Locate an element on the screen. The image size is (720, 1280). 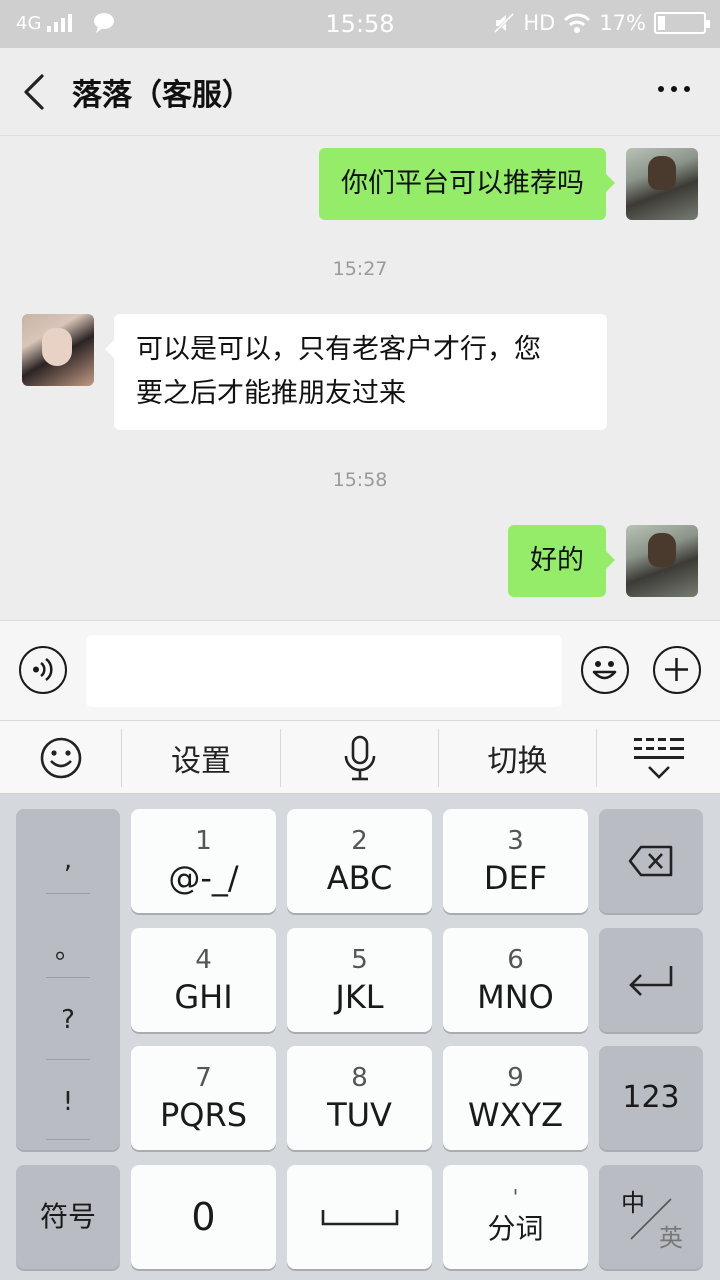
punct-exclaim: ! is located at coordinates (68, 1102).